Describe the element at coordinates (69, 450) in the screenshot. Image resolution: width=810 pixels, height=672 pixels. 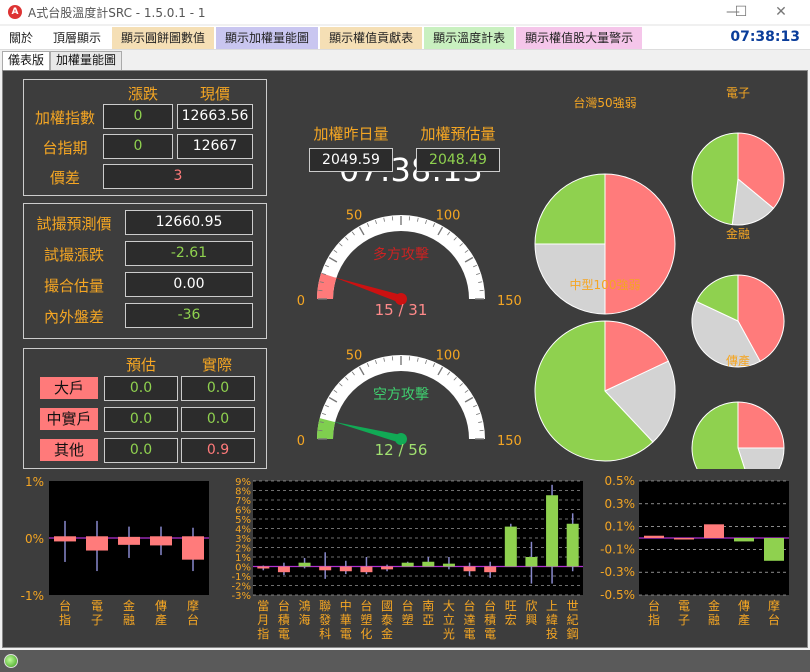
I see `other-trader-label: 其他` at that location.